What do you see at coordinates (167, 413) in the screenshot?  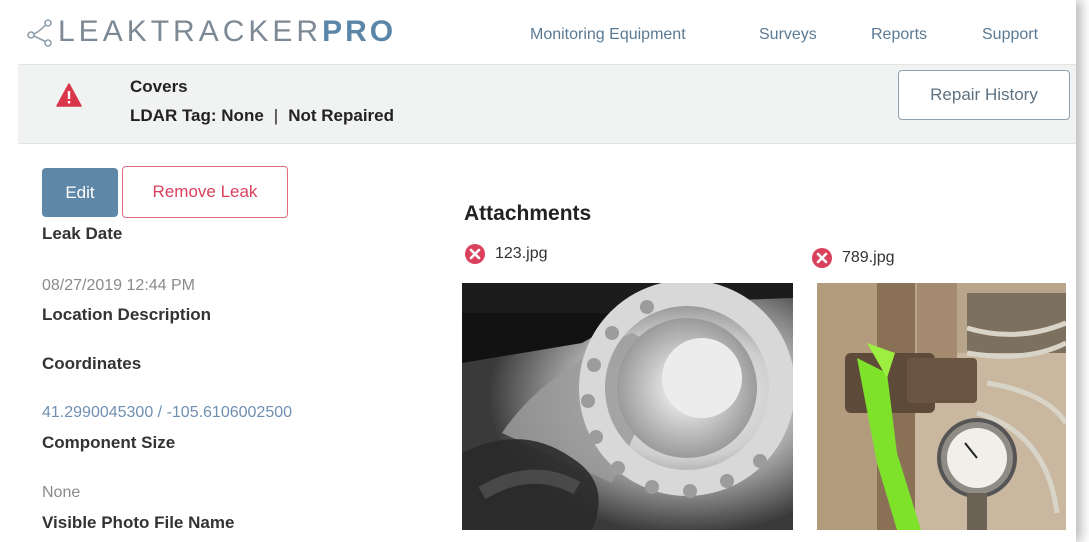 I see `coordinates-link: 41.2990045300 / -105.6106002500` at bounding box center [167, 413].